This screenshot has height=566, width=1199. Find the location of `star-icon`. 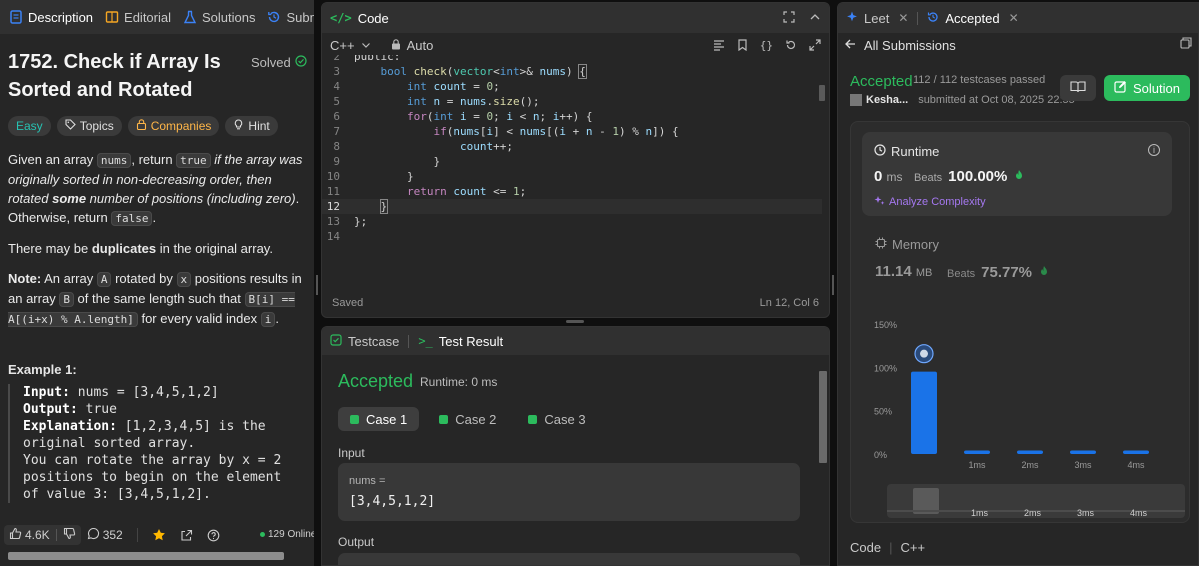

star-icon is located at coordinates (159, 535).